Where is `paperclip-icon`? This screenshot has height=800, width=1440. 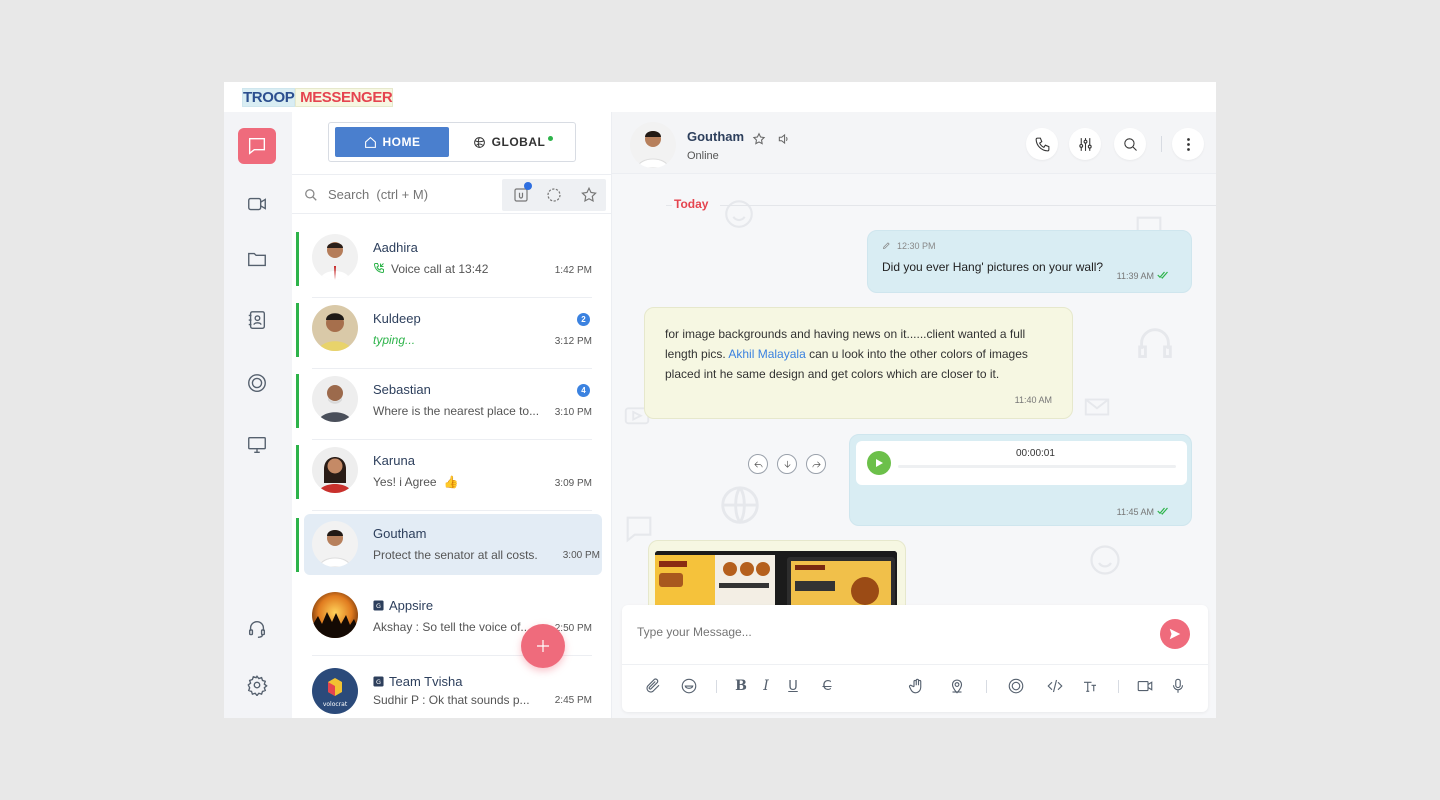 paperclip-icon is located at coordinates (653, 685).